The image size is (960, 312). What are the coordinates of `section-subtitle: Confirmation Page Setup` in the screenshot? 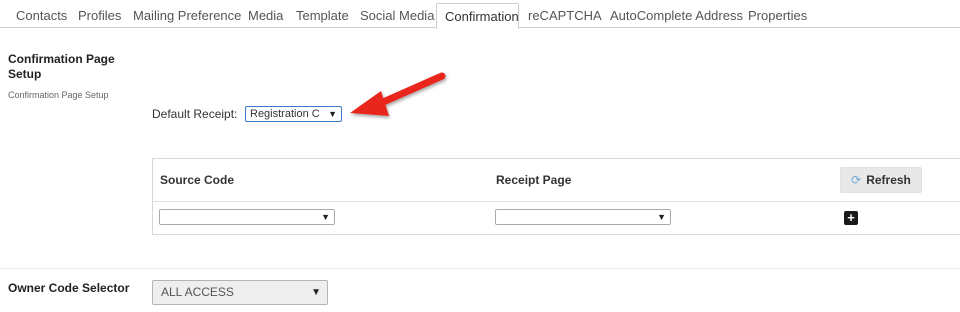 It's located at (58, 95).